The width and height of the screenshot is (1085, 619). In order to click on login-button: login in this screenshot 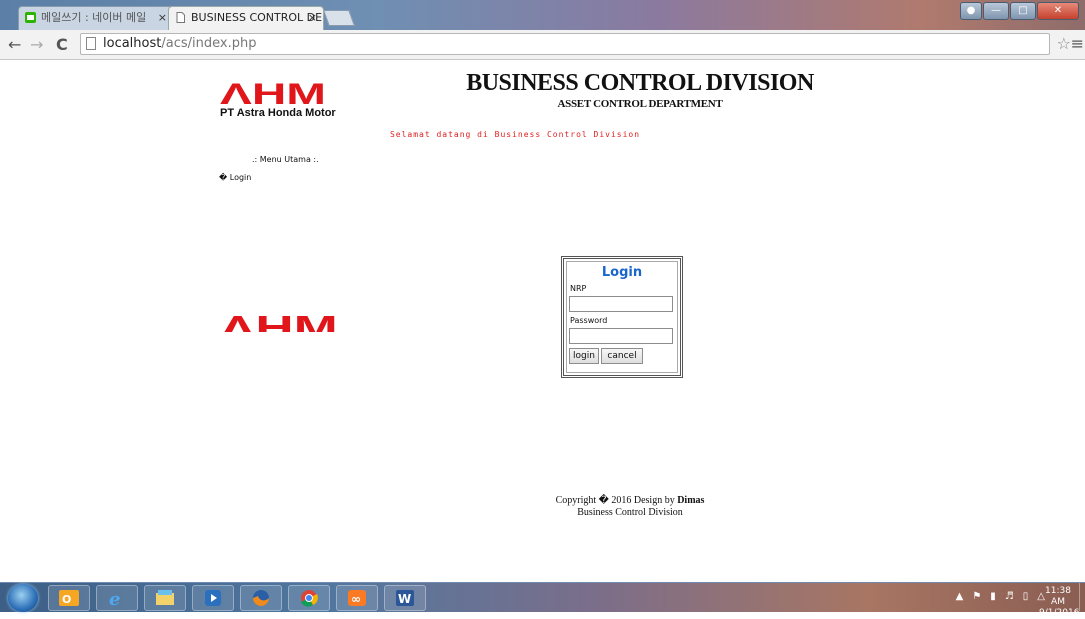, I will do `click(584, 356)`.